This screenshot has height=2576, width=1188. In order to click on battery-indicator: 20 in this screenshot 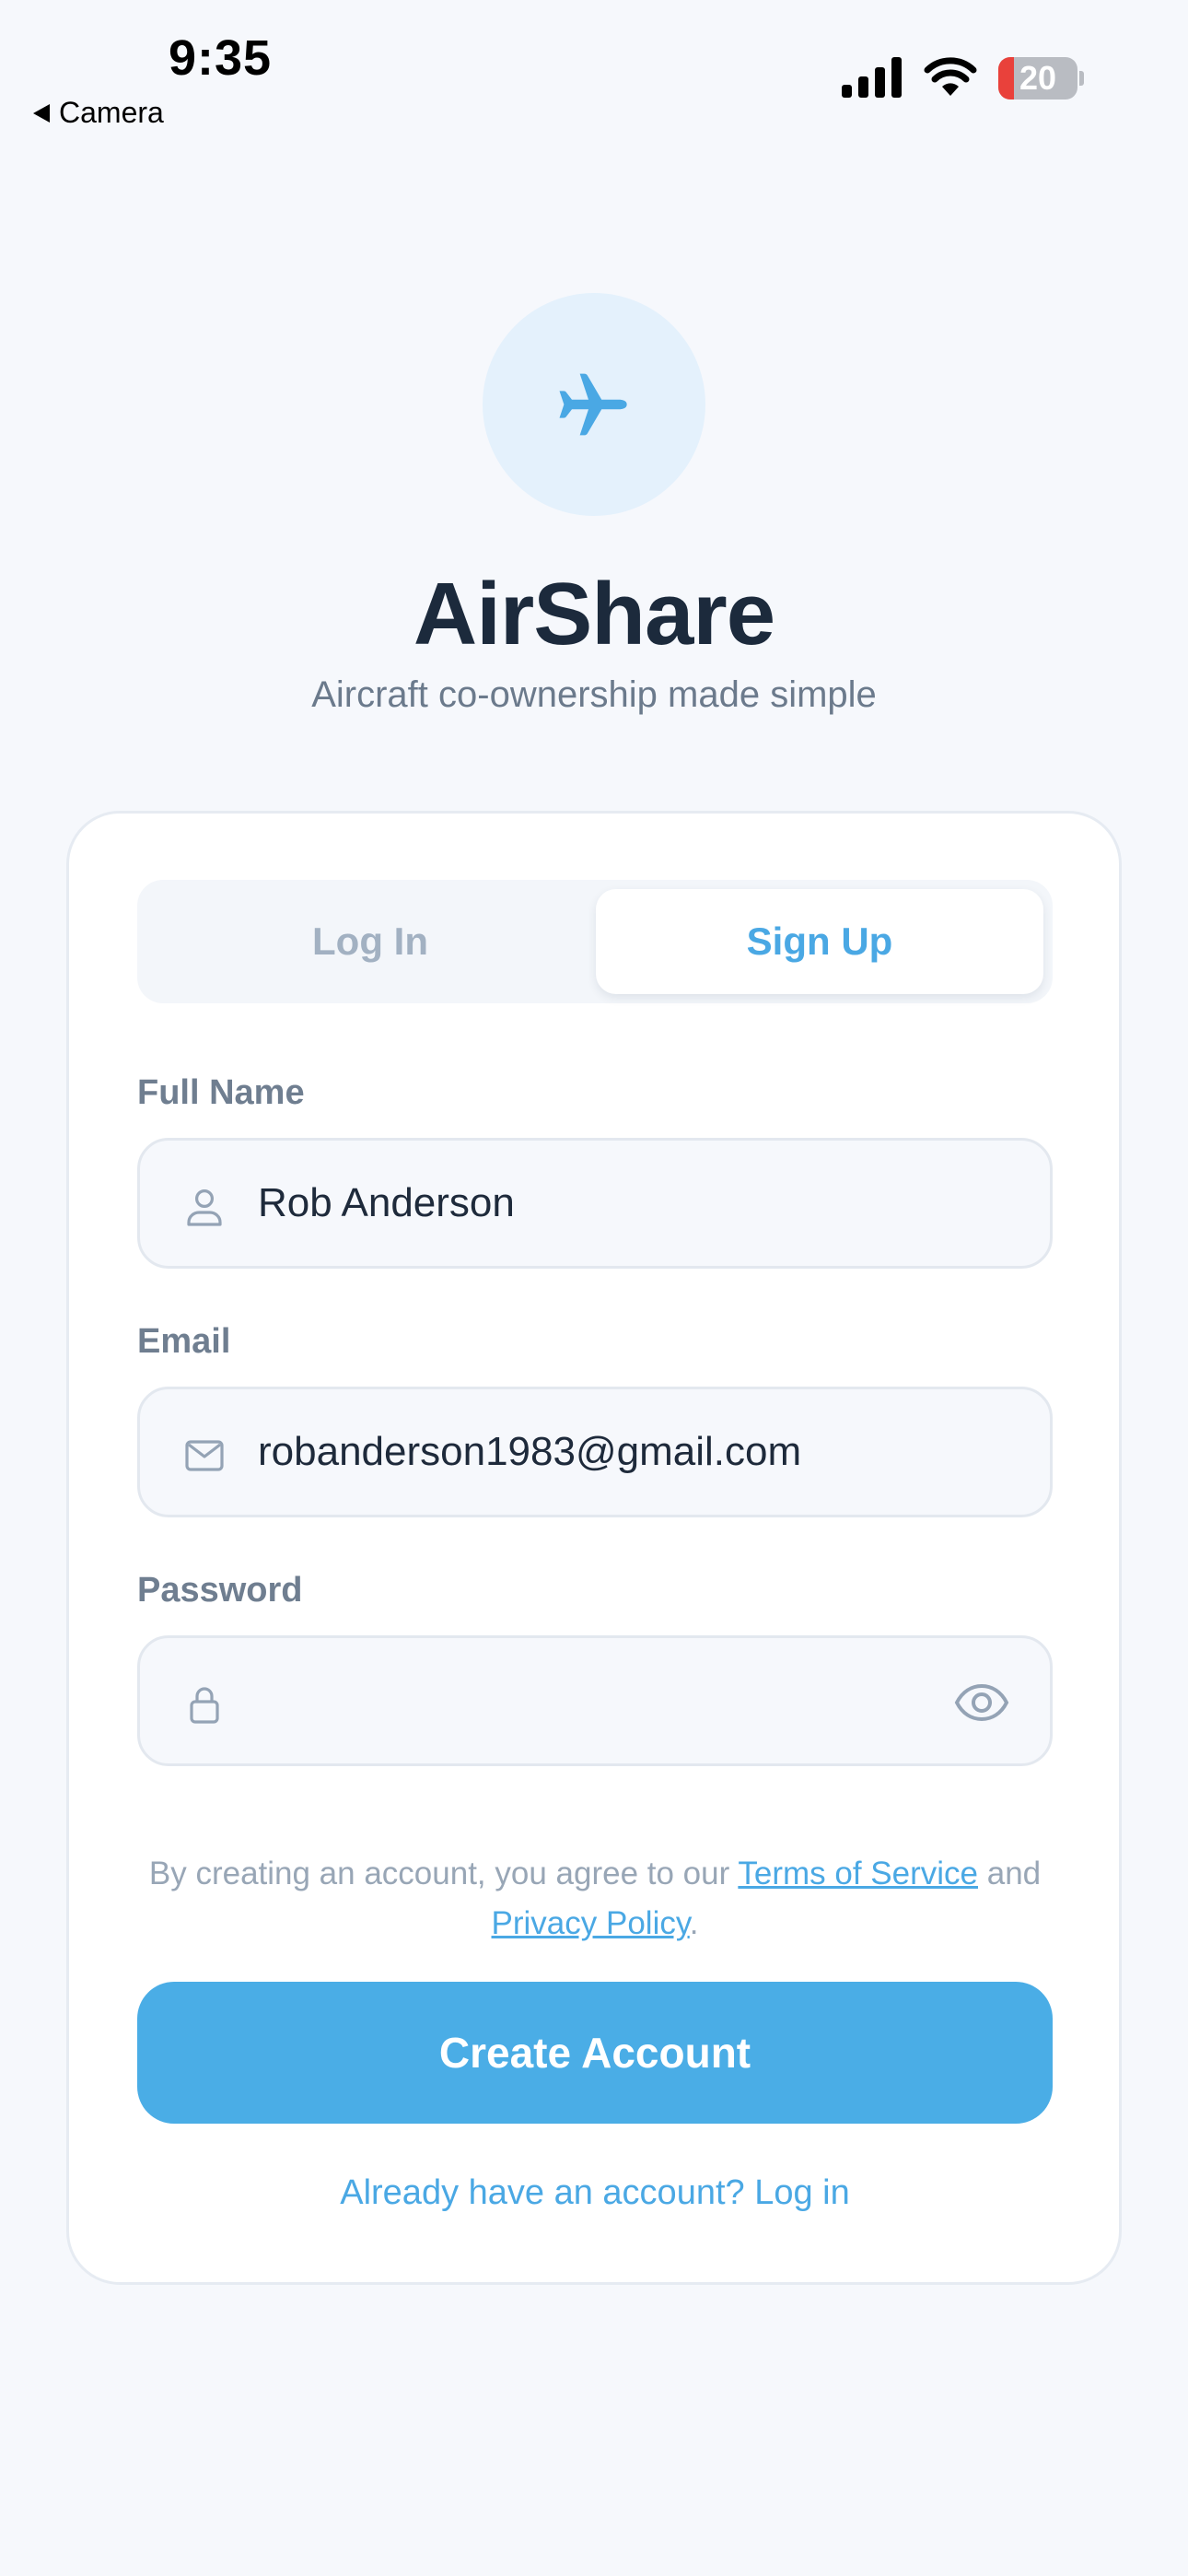, I will do `click(1041, 78)`.